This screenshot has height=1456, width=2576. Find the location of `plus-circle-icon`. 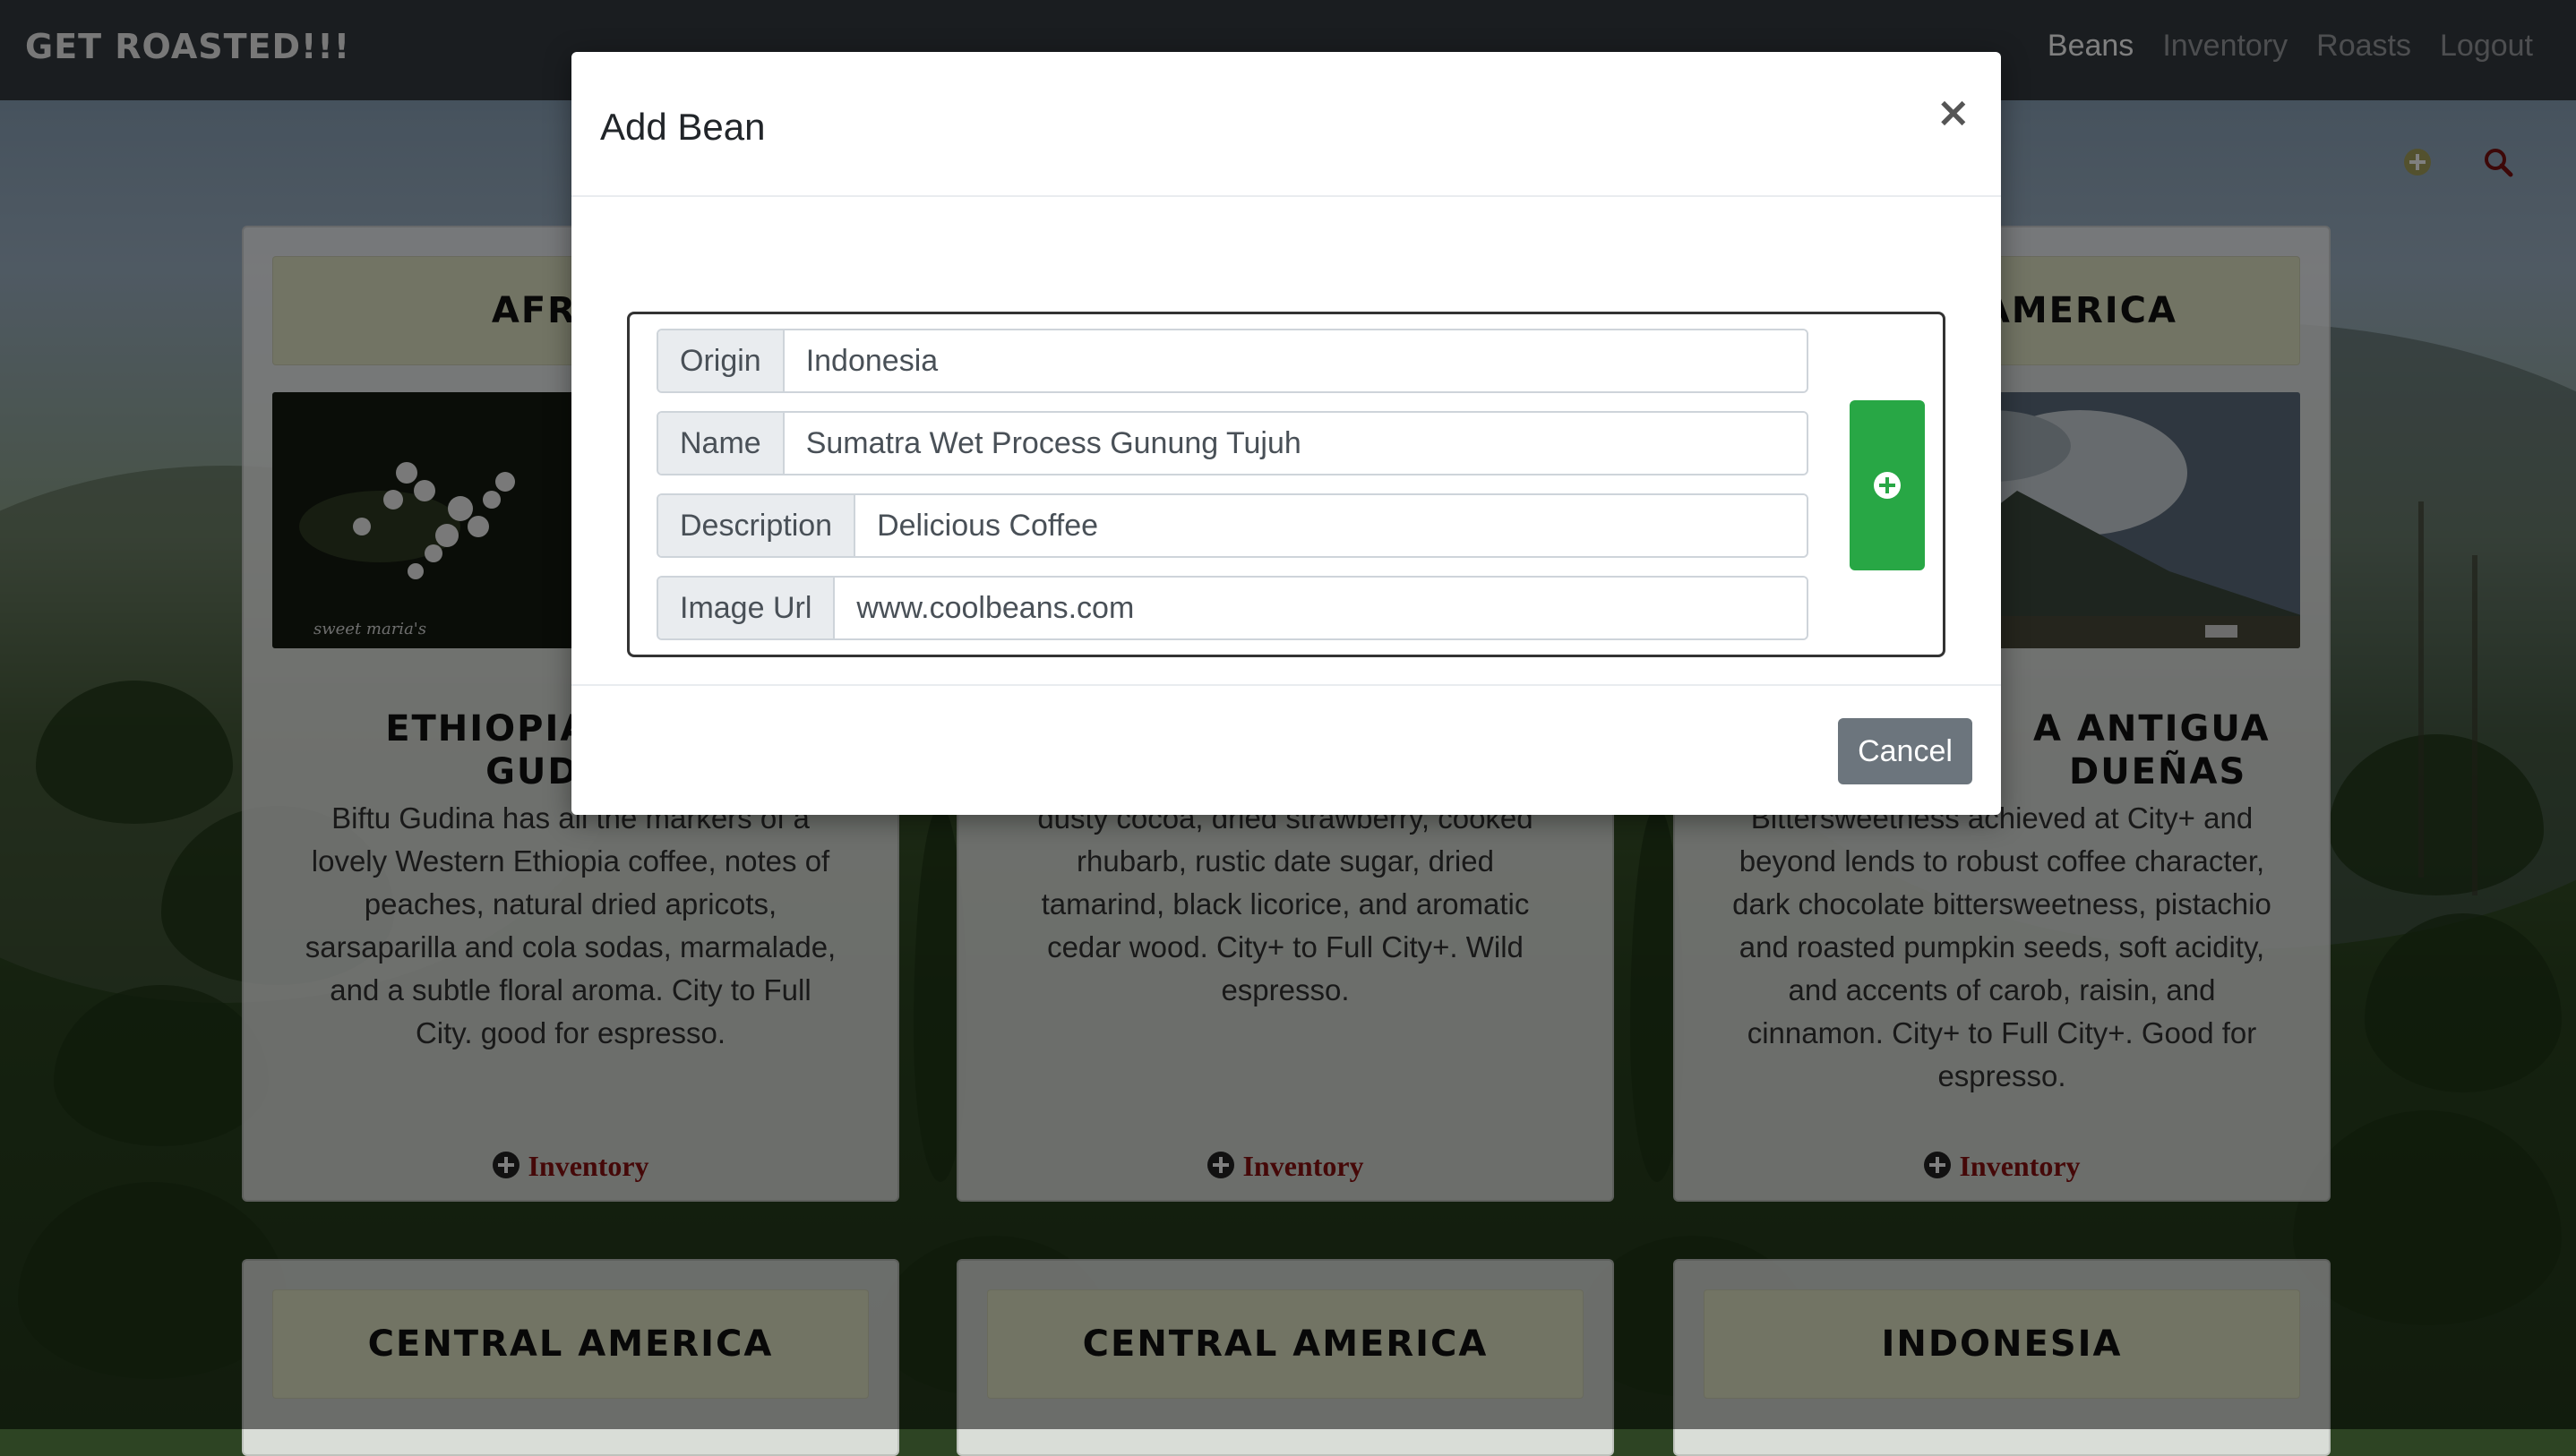

plus-circle-icon is located at coordinates (1887, 485).